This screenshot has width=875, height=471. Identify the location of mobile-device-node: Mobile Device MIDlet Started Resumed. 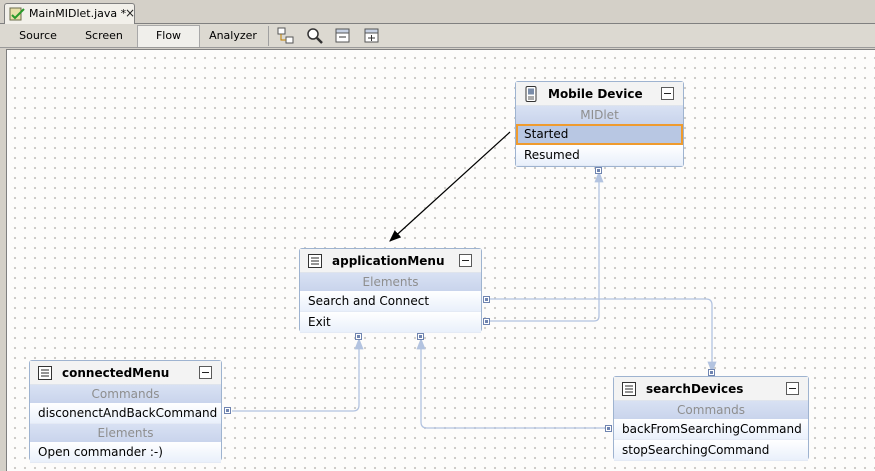
(599, 124).